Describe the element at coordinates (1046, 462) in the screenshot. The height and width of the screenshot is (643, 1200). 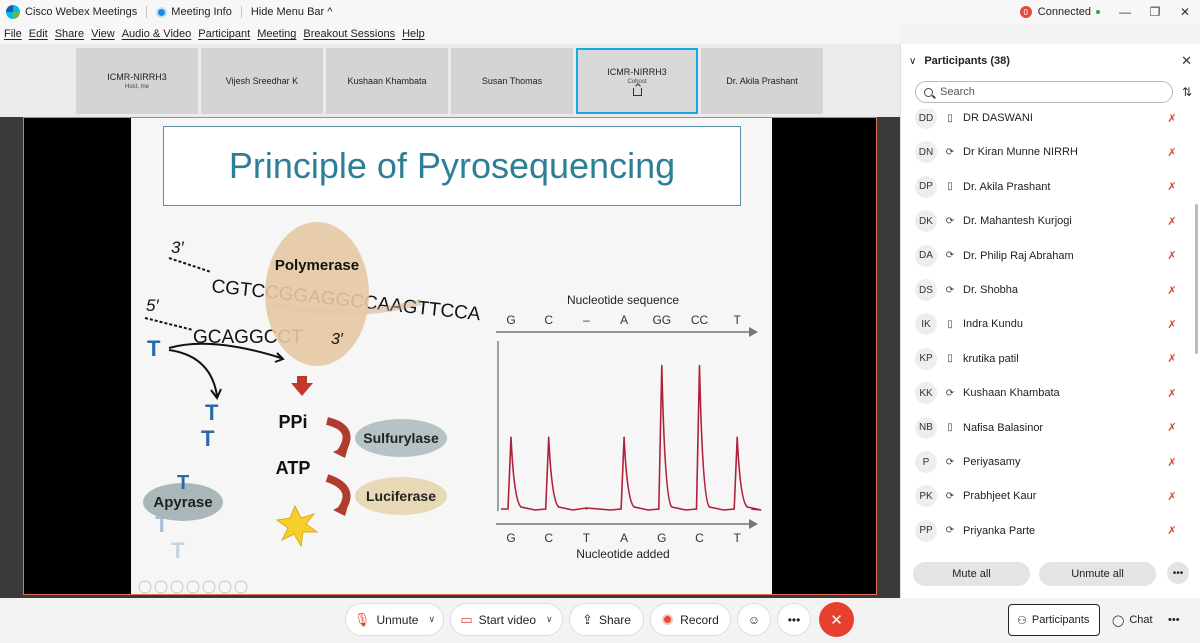
I see `participant-row: P ⟳ Periyasamy ✗` at that location.